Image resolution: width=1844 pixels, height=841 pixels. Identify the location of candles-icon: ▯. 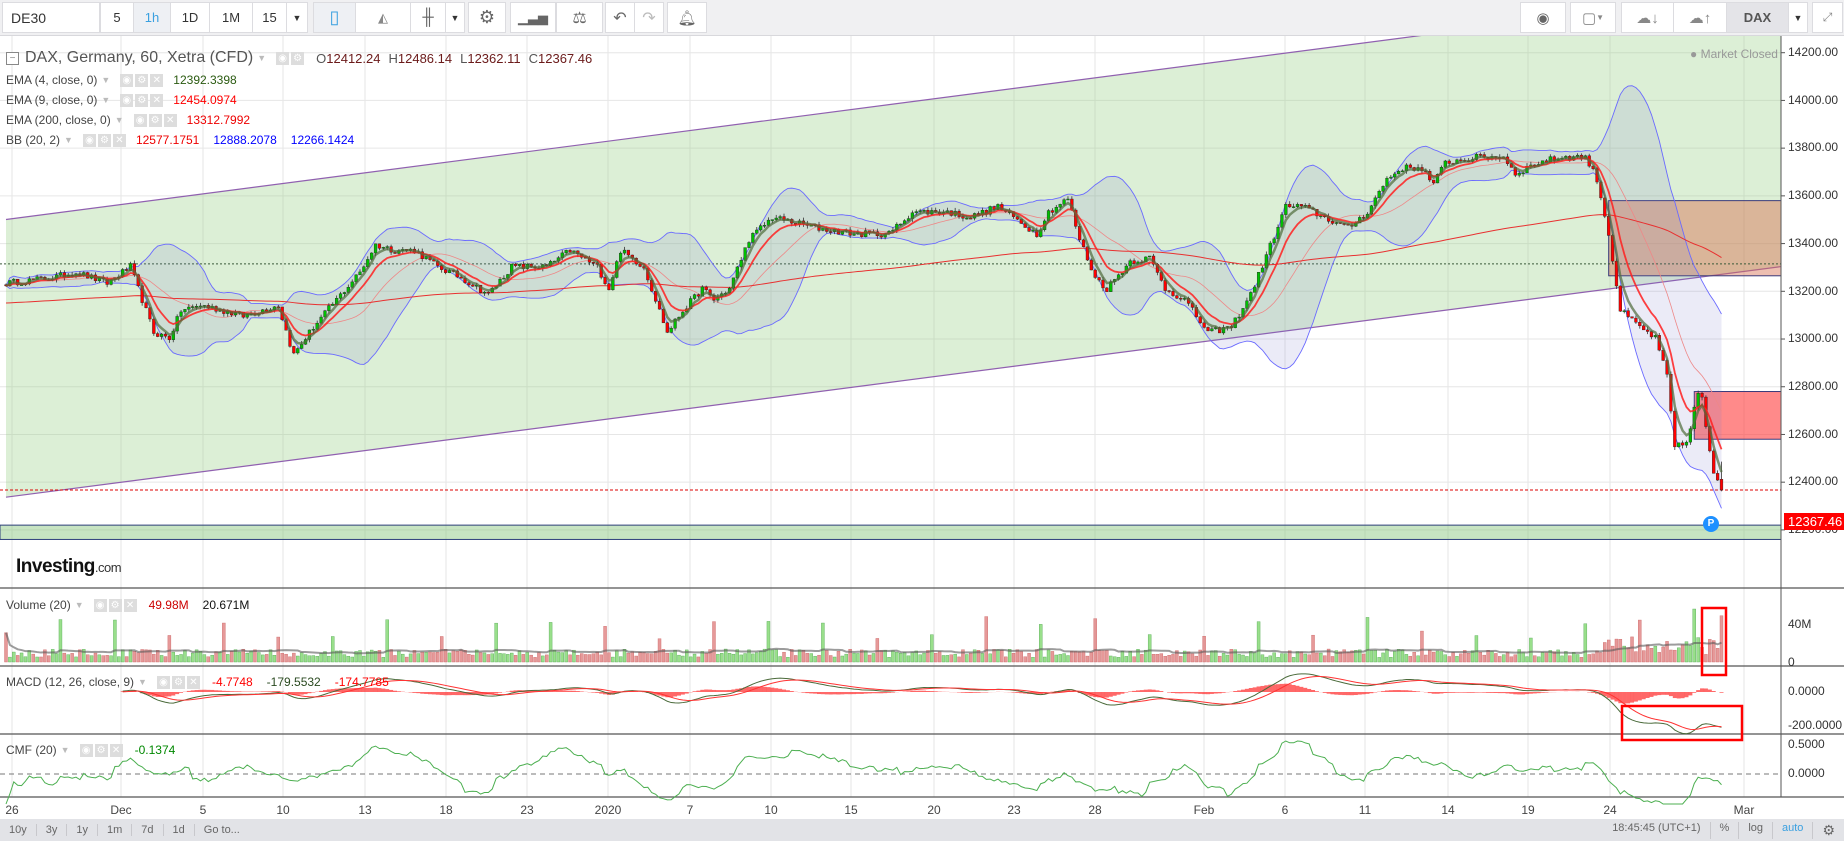
(334, 17).